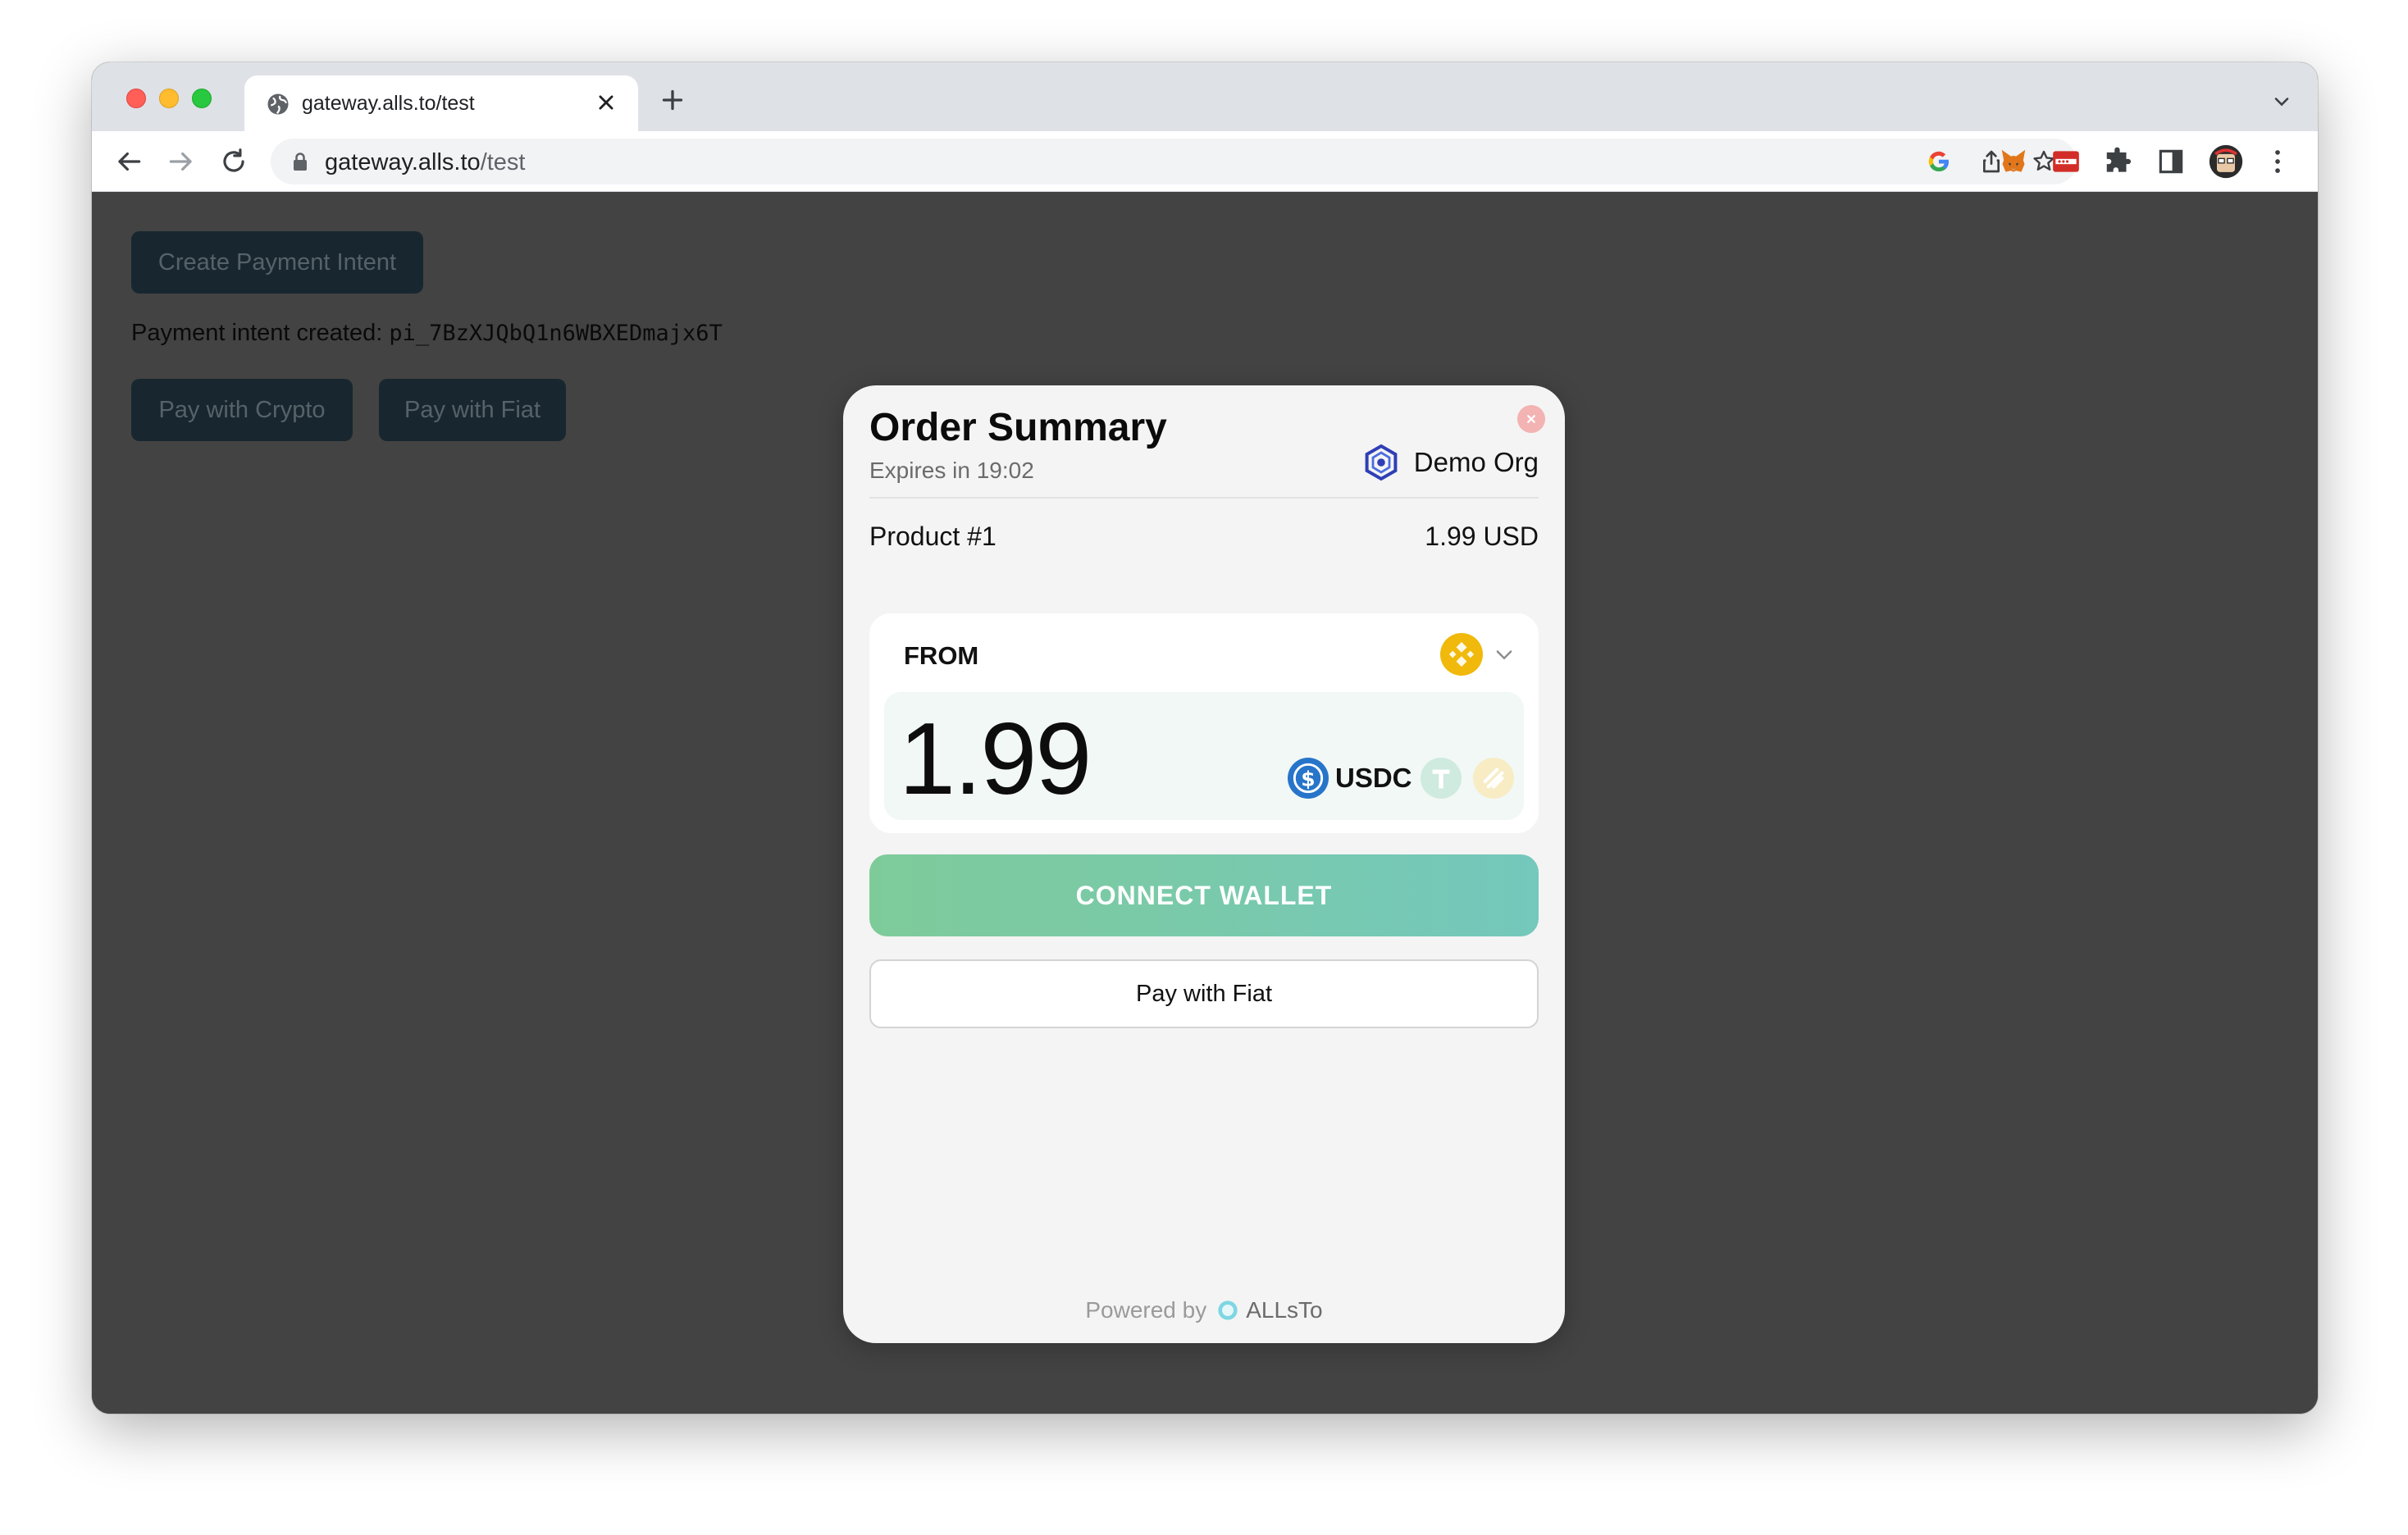  What do you see at coordinates (1494, 778) in the screenshot?
I see `busd-icon` at bounding box center [1494, 778].